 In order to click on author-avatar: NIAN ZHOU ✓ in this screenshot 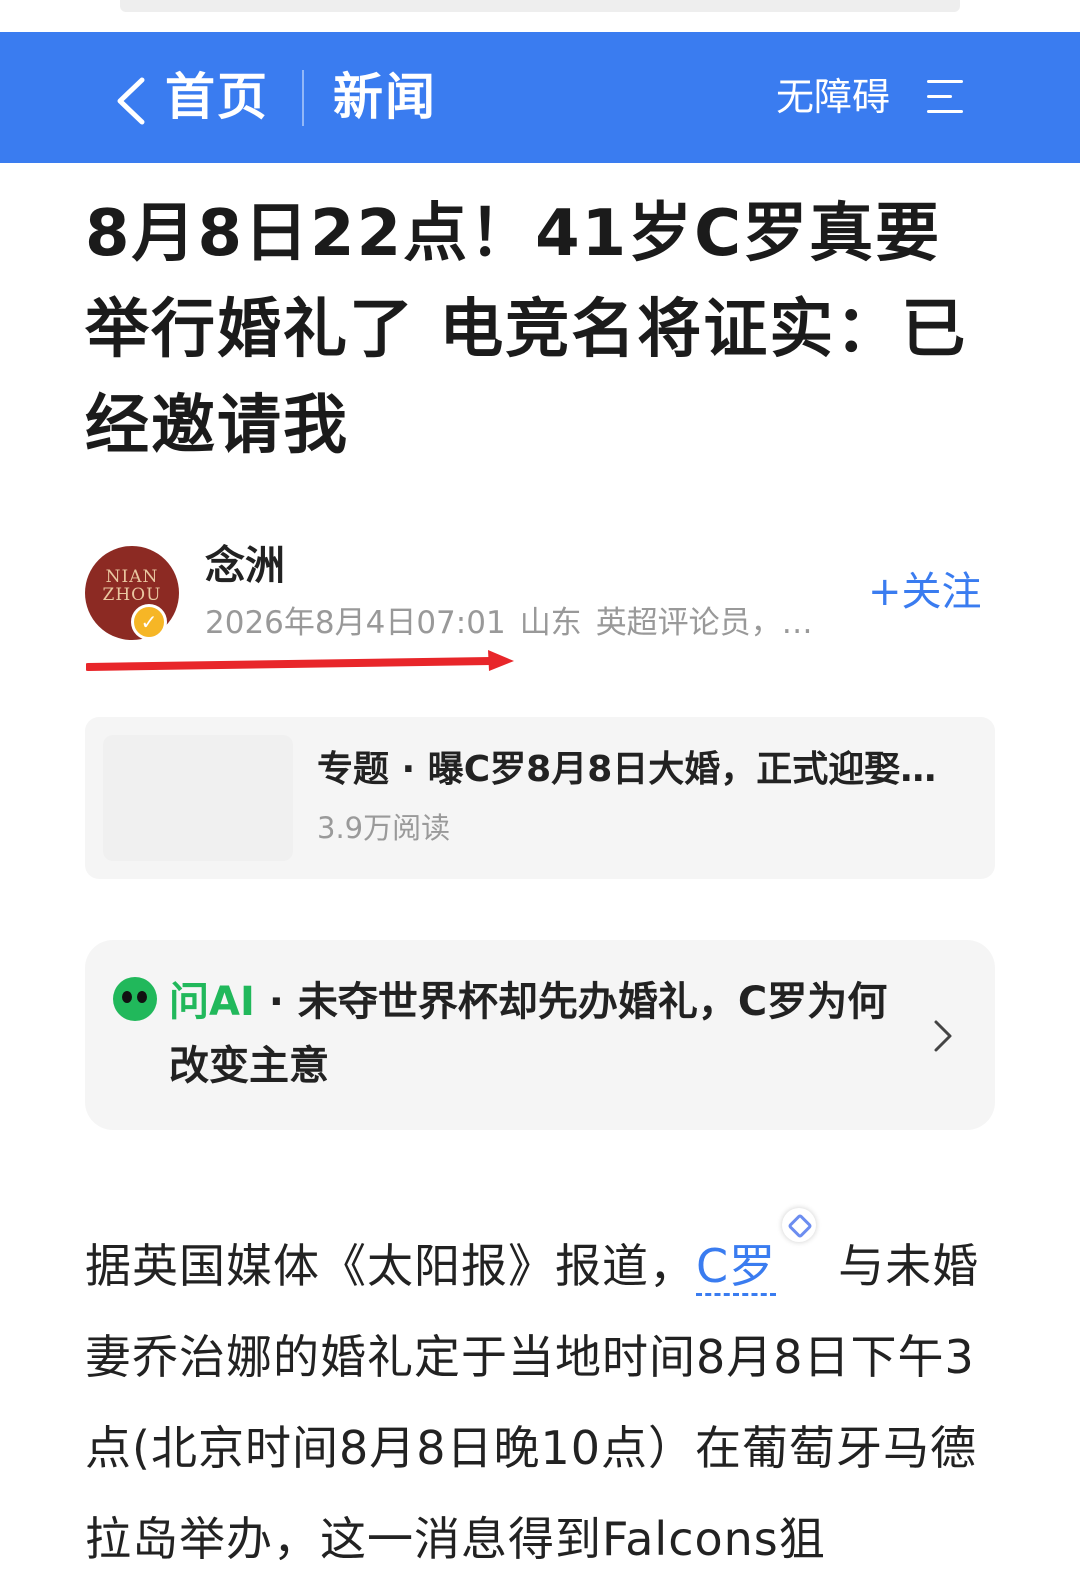, I will do `click(132, 593)`.